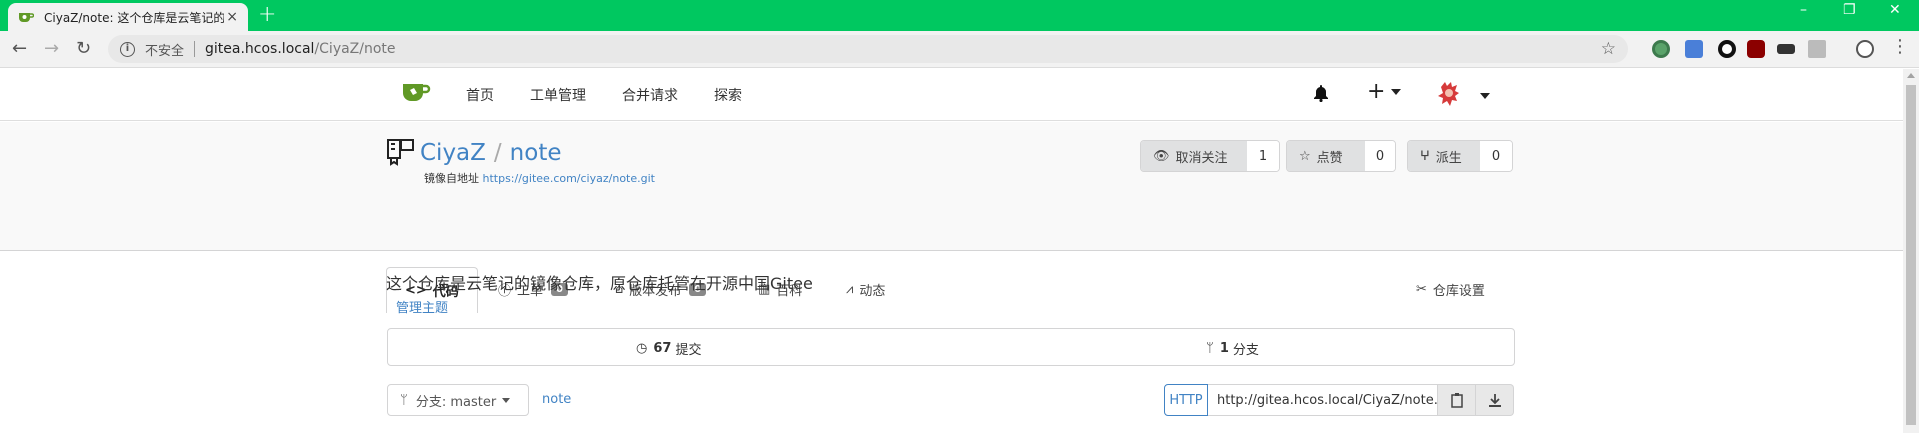 Image resolution: width=1919 pixels, height=433 pixels. What do you see at coordinates (1425, 156) in the screenshot?
I see `fork-icon: ⵖ` at bounding box center [1425, 156].